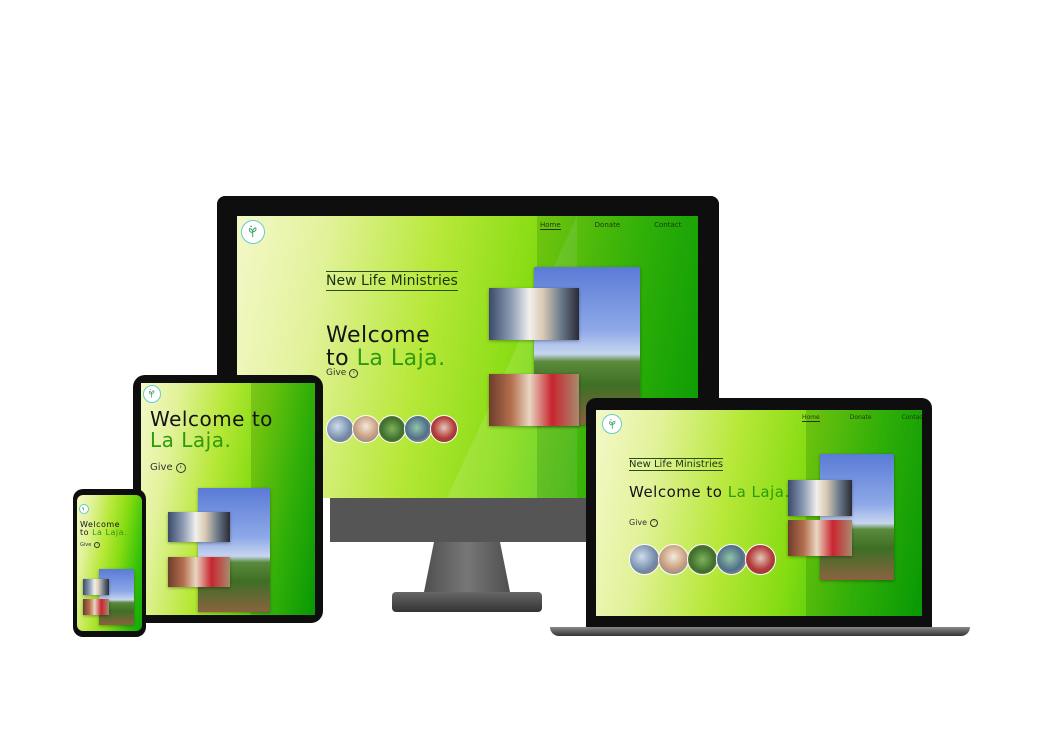 Image resolution: width=1042 pixels, height=744 pixels. What do you see at coordinates (467, 569) in the screenshot?
I see `monitor-stand` at bounding box center [467, 569].